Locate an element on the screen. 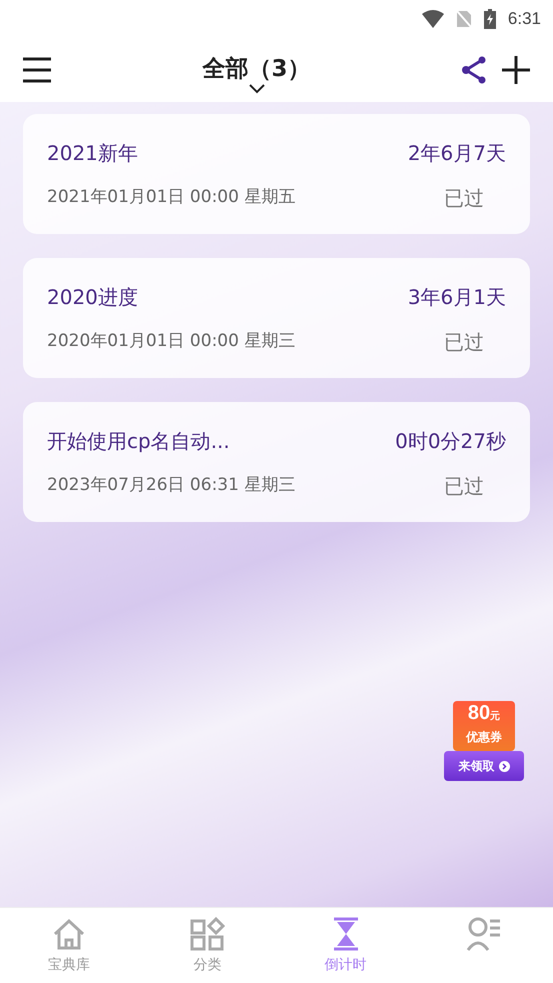 This screenshot has height=983, width=553. countdown-card: 开始使用cp名自动... 0时0分27秒 2023年07月26日 06:31 星期三 已过 is located at coordinates (276, 462).